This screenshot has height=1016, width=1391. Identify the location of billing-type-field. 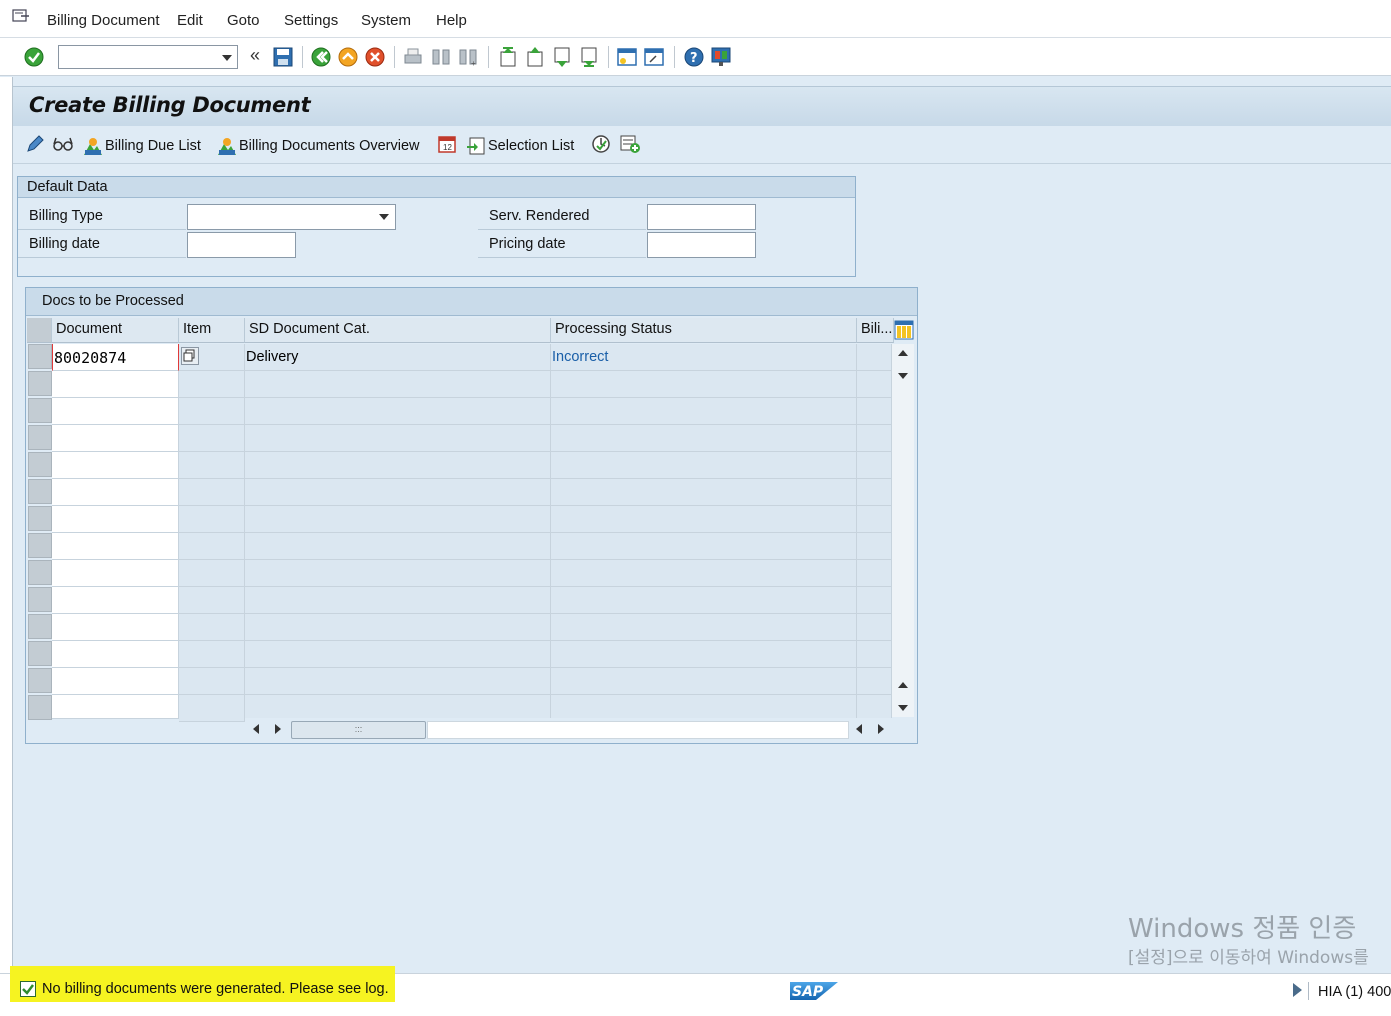
(291, 217).